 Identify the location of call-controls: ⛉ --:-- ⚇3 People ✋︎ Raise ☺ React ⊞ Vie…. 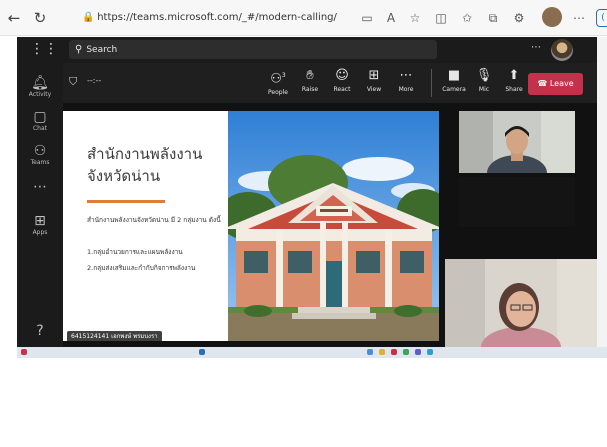
(330, 83).